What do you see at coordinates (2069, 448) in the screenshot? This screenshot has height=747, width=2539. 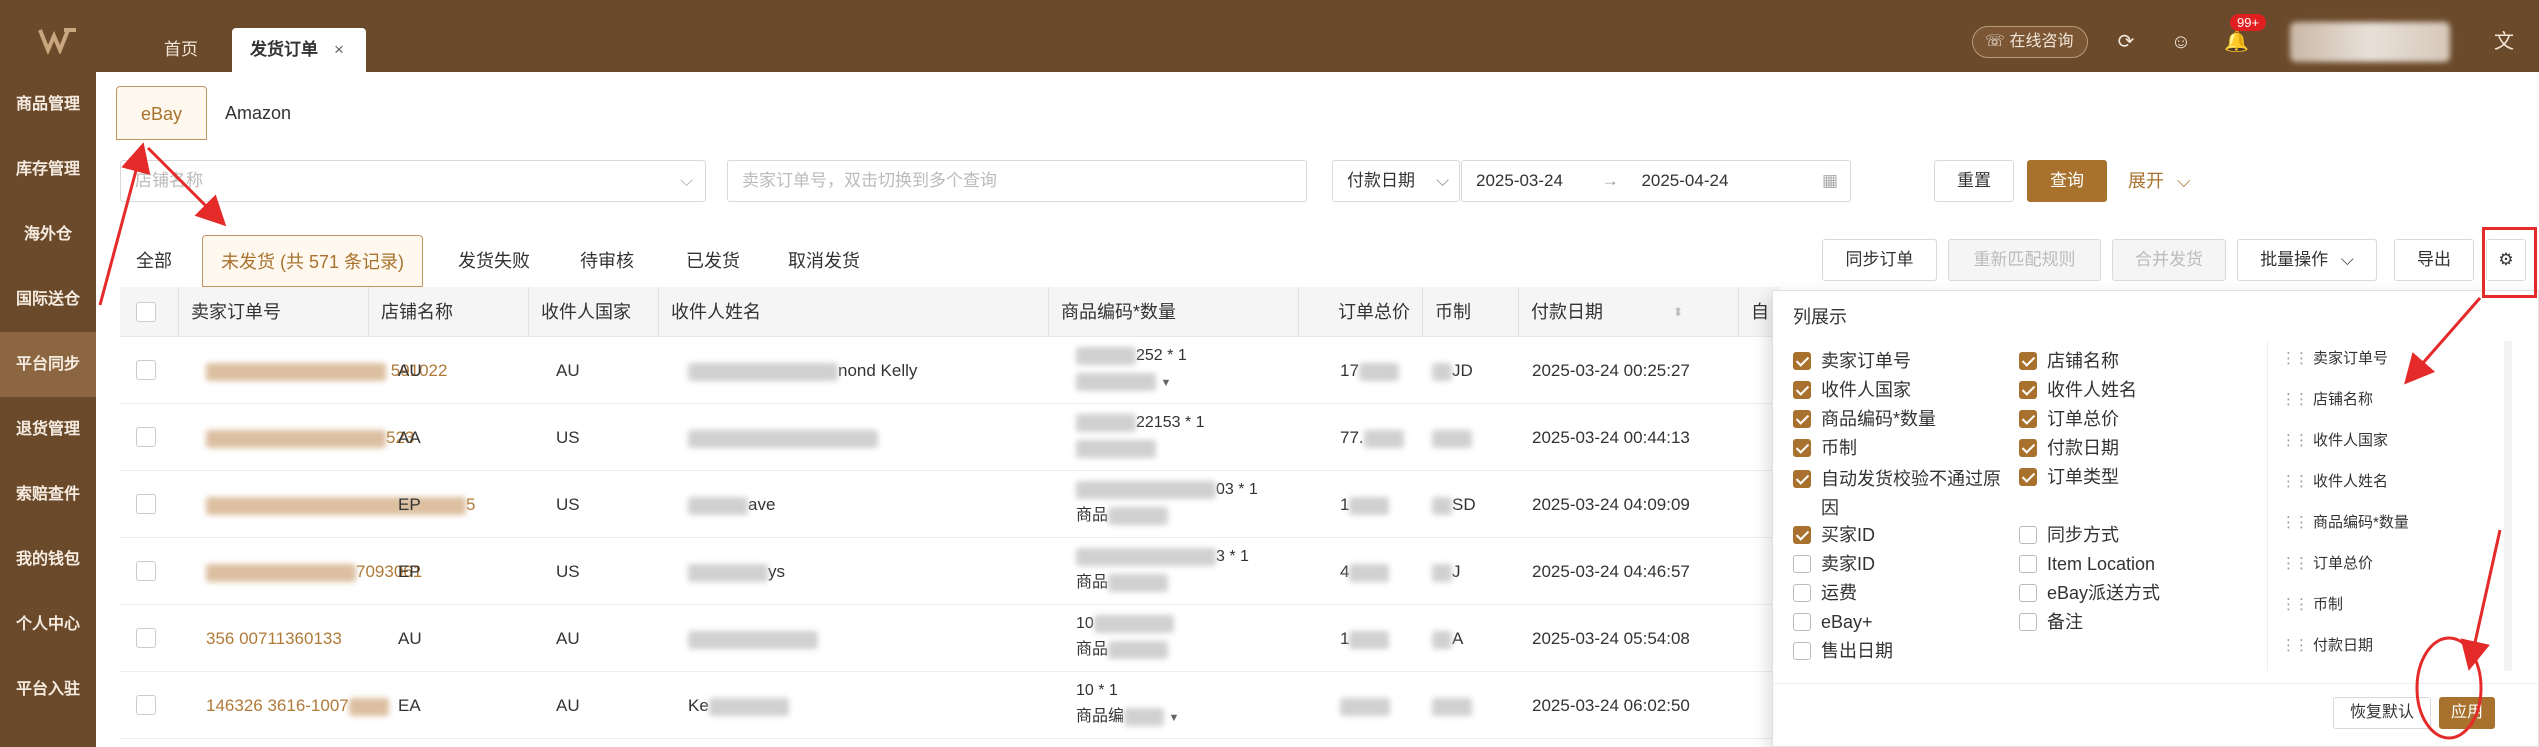 I see `opt-pay-date: 付款日期` at bounding box center [2069, 448].